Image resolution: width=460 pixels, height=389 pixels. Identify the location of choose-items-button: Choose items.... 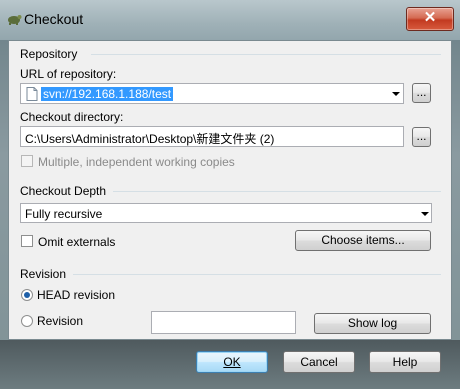
(363, 240).